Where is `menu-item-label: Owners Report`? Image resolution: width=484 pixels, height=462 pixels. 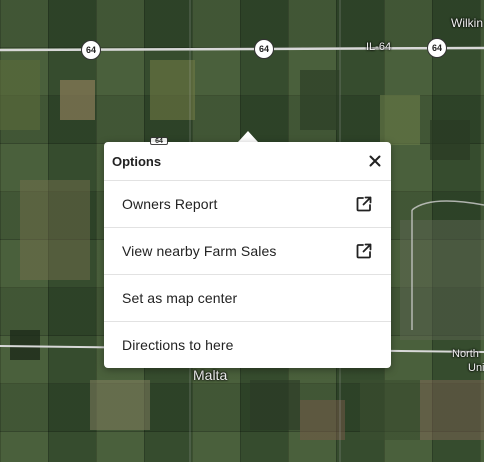
menu-item-label: Owners Report is located at coordinates (170, 204).